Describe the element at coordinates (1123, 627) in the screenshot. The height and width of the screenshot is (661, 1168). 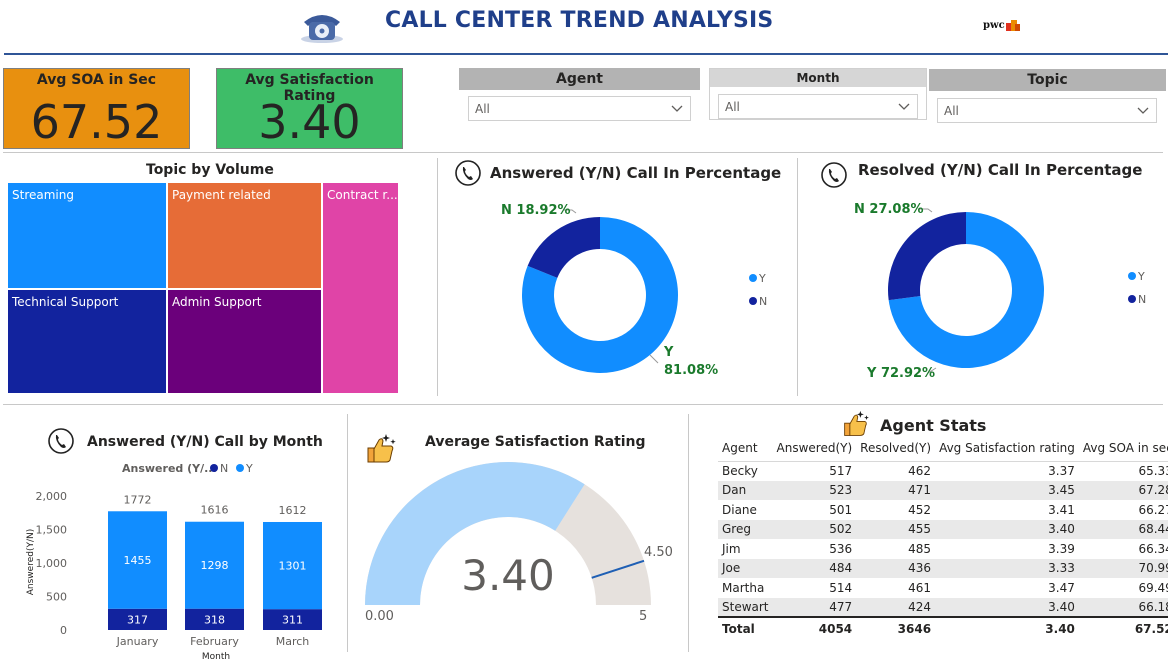
I see `total-cell-soa: 67.52` at that location.